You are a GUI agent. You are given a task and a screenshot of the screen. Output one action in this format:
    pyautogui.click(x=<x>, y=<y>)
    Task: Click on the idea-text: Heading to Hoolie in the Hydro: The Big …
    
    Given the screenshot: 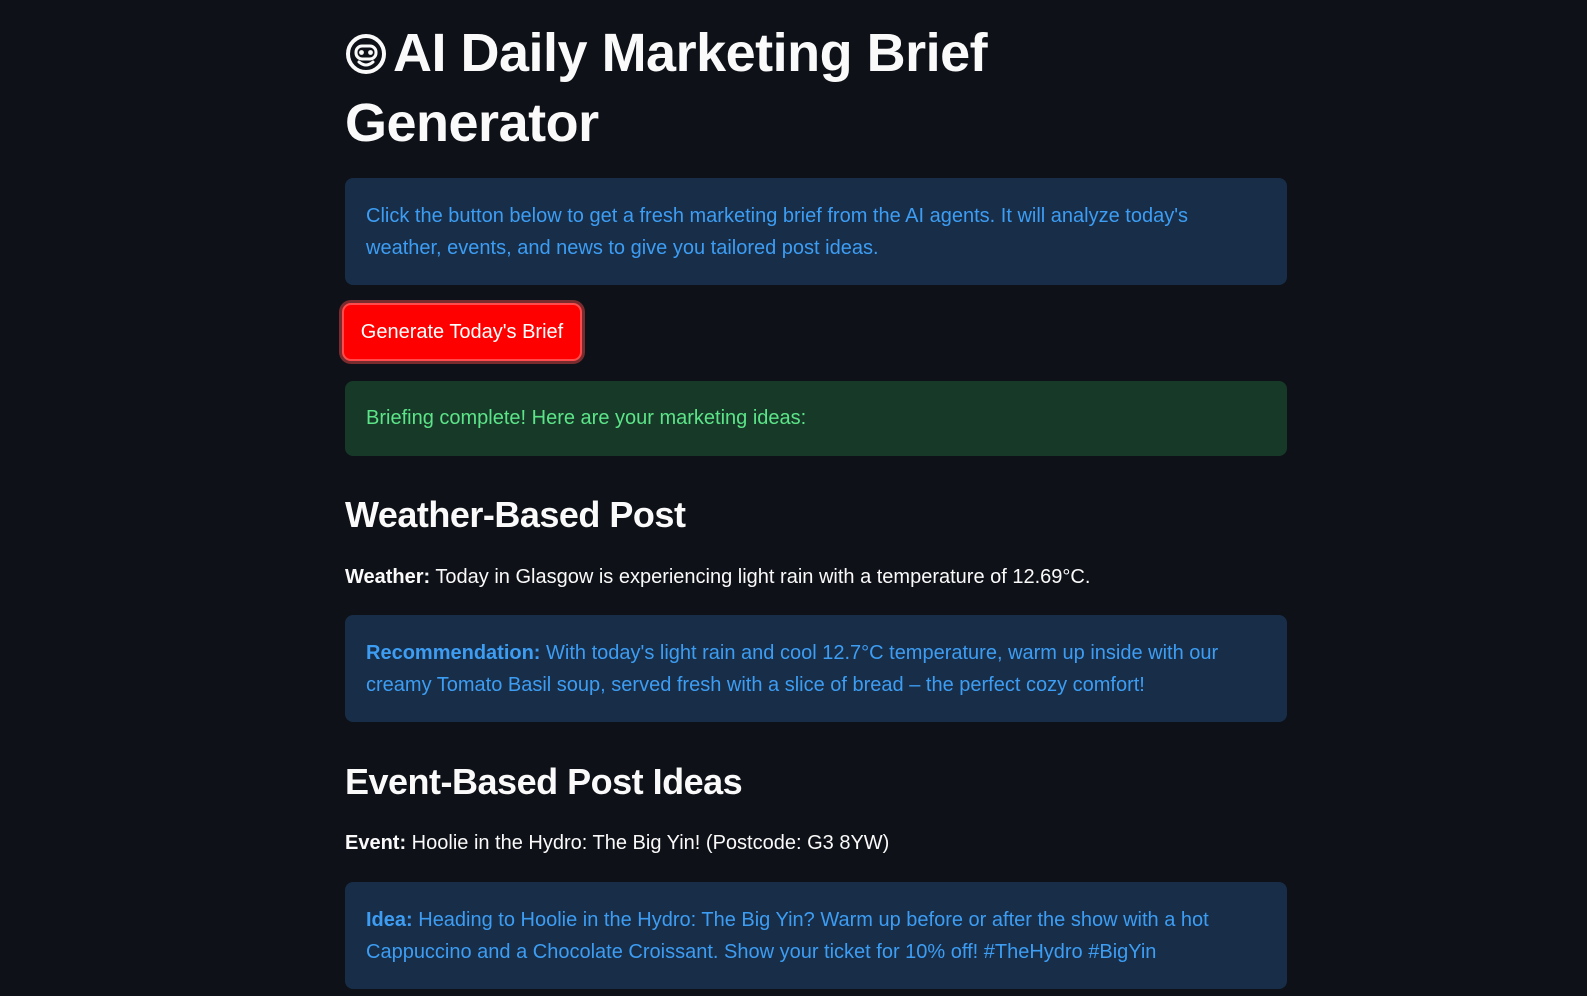 What is the action you would take?
    pyautogui.click(x=787, y=936)
    